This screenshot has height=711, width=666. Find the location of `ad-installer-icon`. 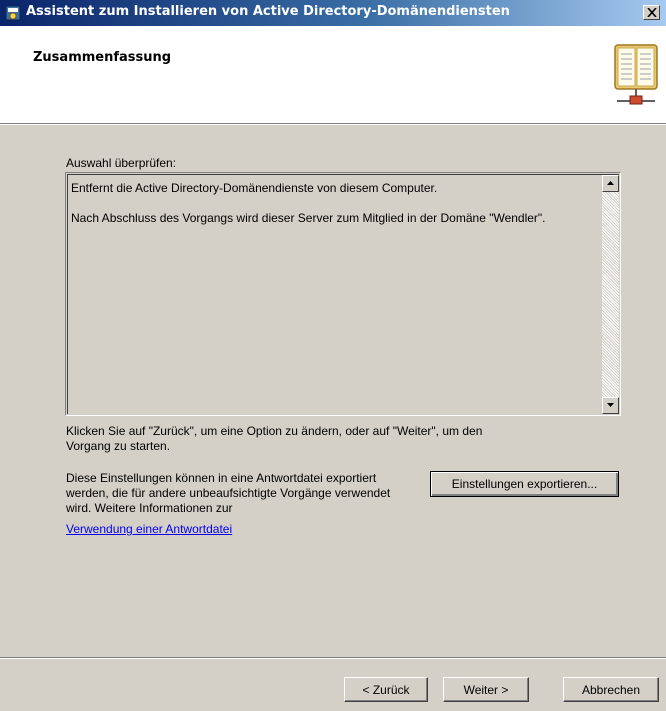

ad-installer-icon is located at coordinates (13, 13).